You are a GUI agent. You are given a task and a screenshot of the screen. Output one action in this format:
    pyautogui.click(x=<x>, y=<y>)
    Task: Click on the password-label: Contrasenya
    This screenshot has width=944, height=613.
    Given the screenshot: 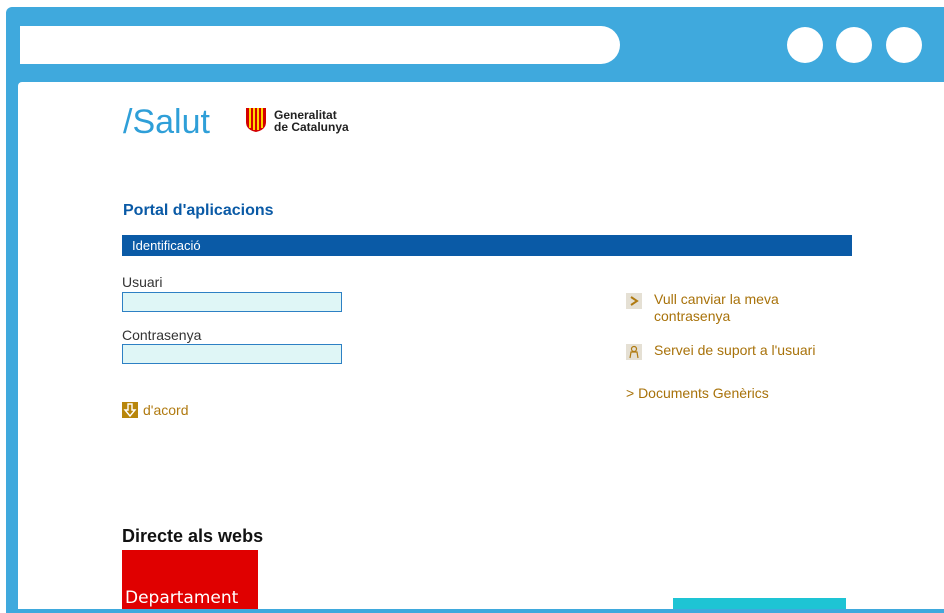 What is the action you would take?
    pyautogui.click(x=162, y=335)
    